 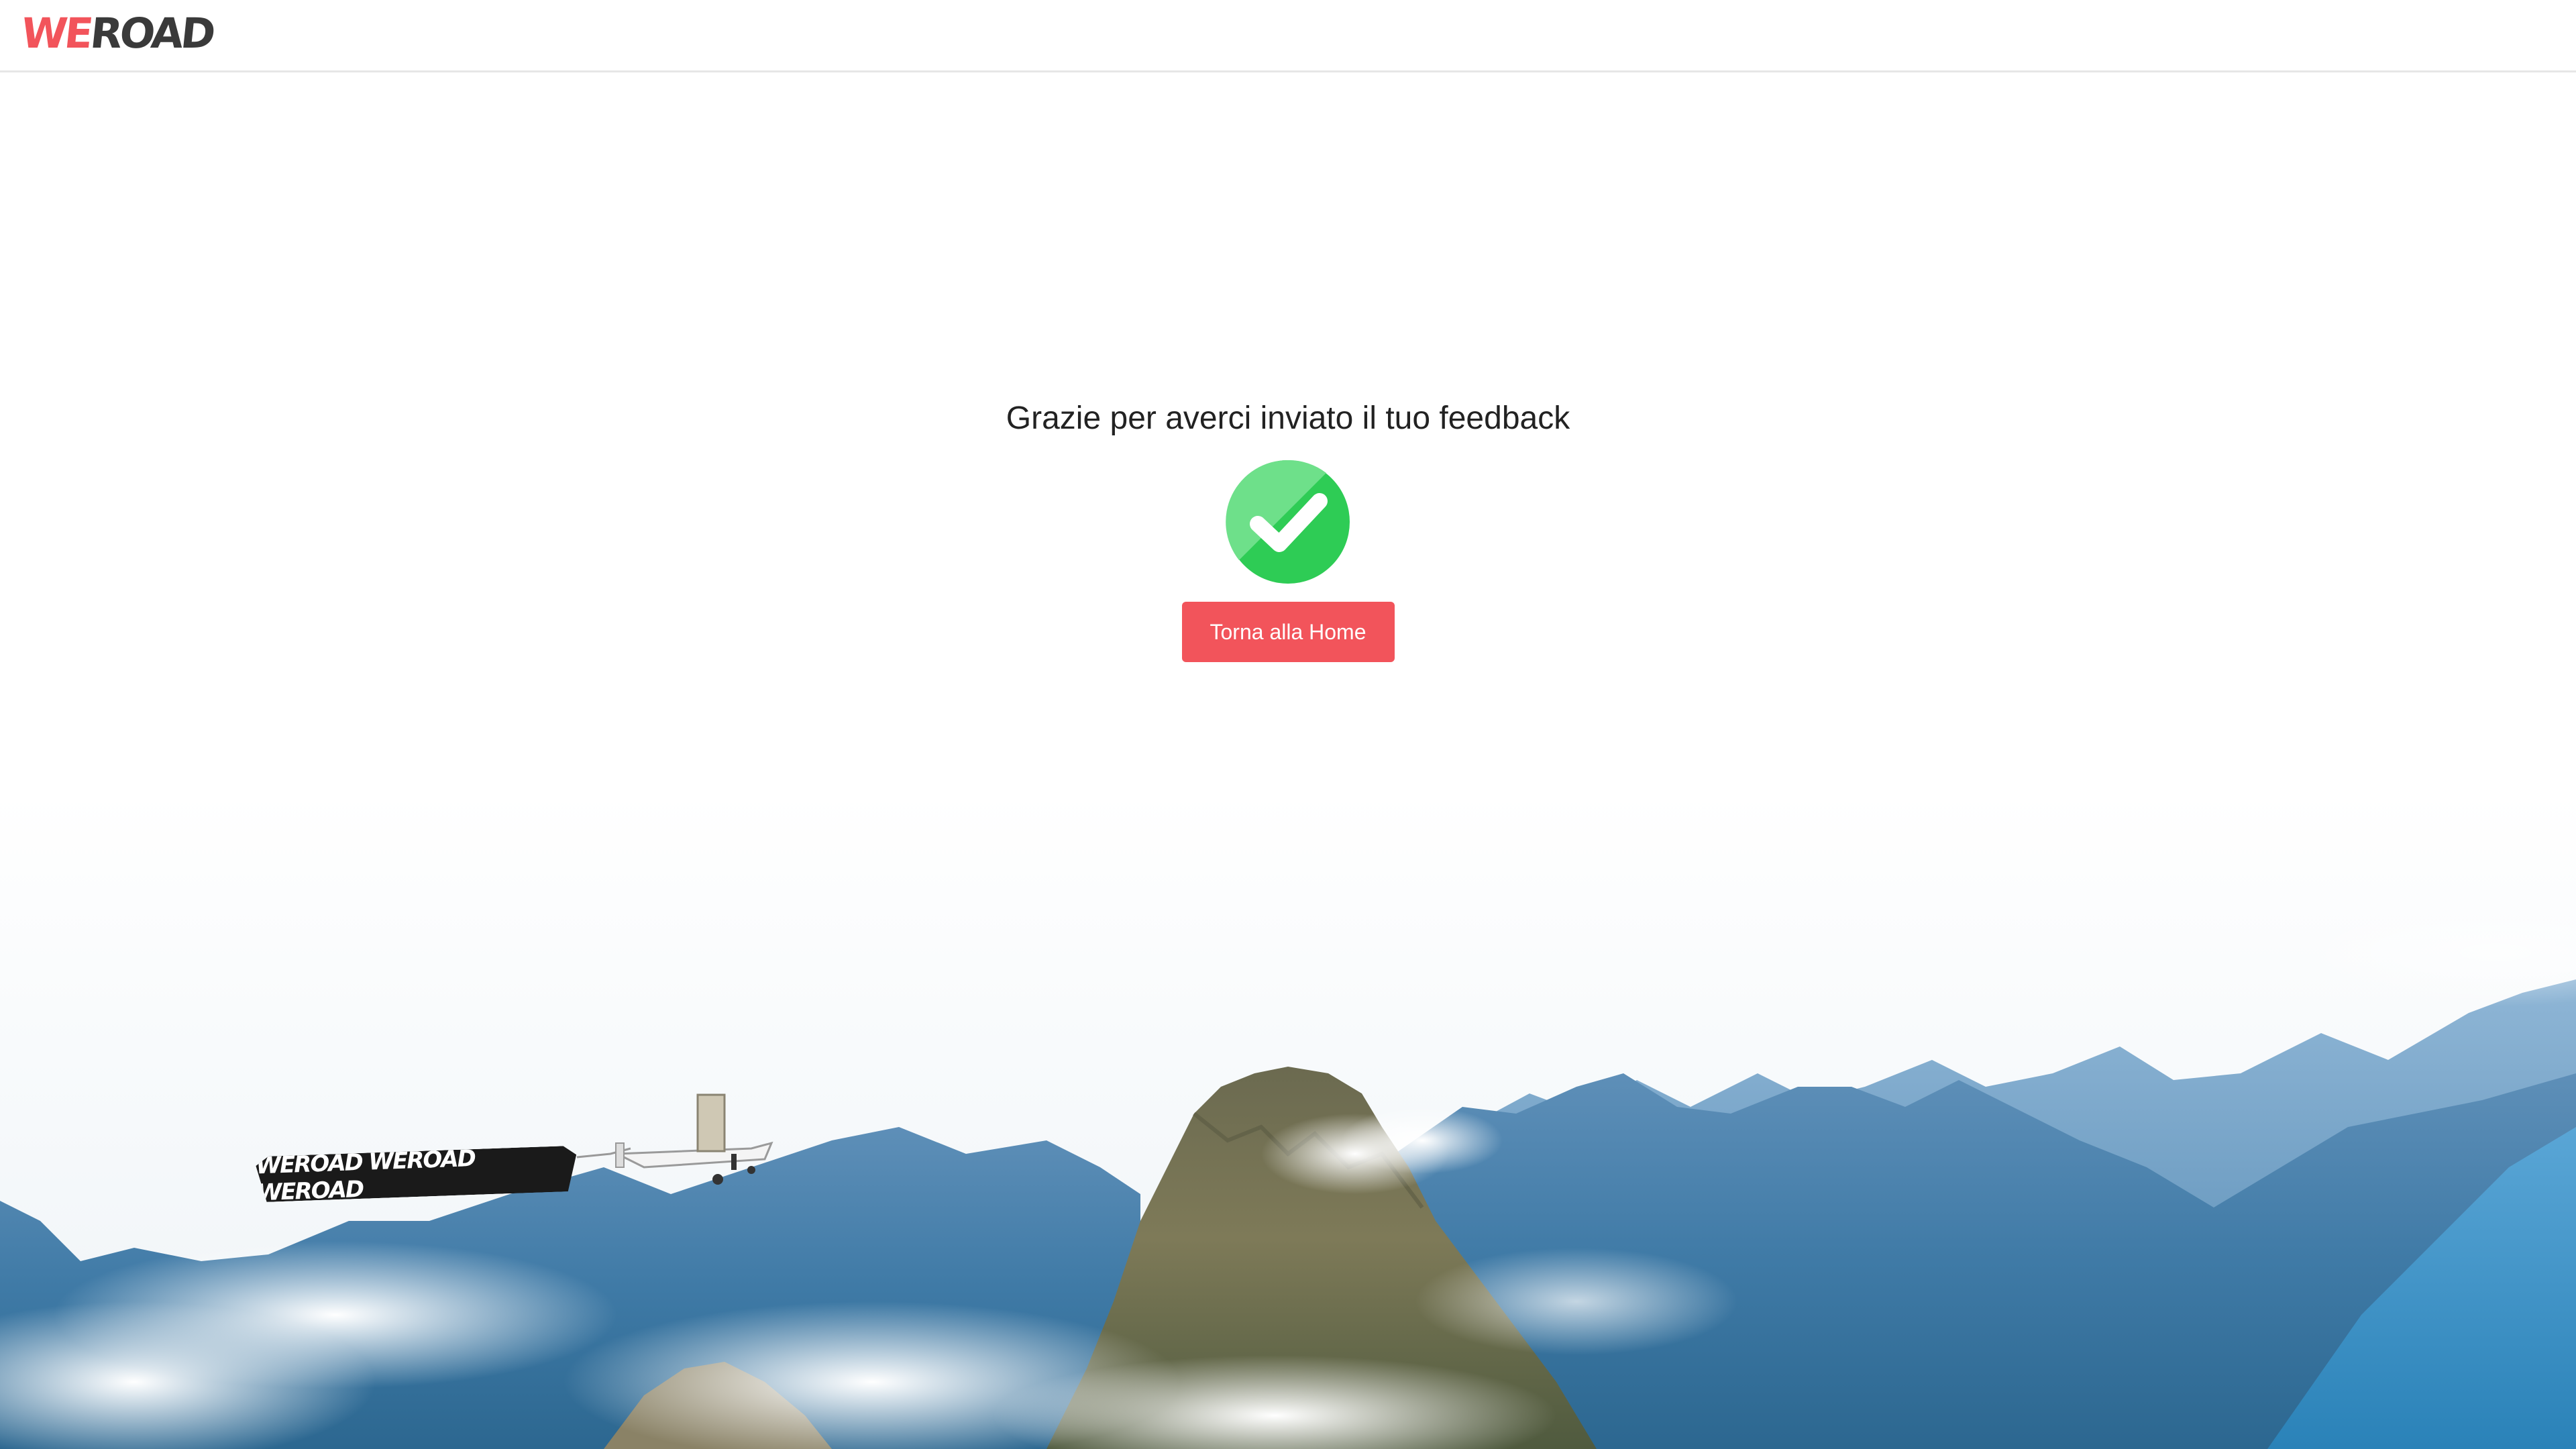 I want to click on logo-we-text: WE, so click(x=56, y=33).